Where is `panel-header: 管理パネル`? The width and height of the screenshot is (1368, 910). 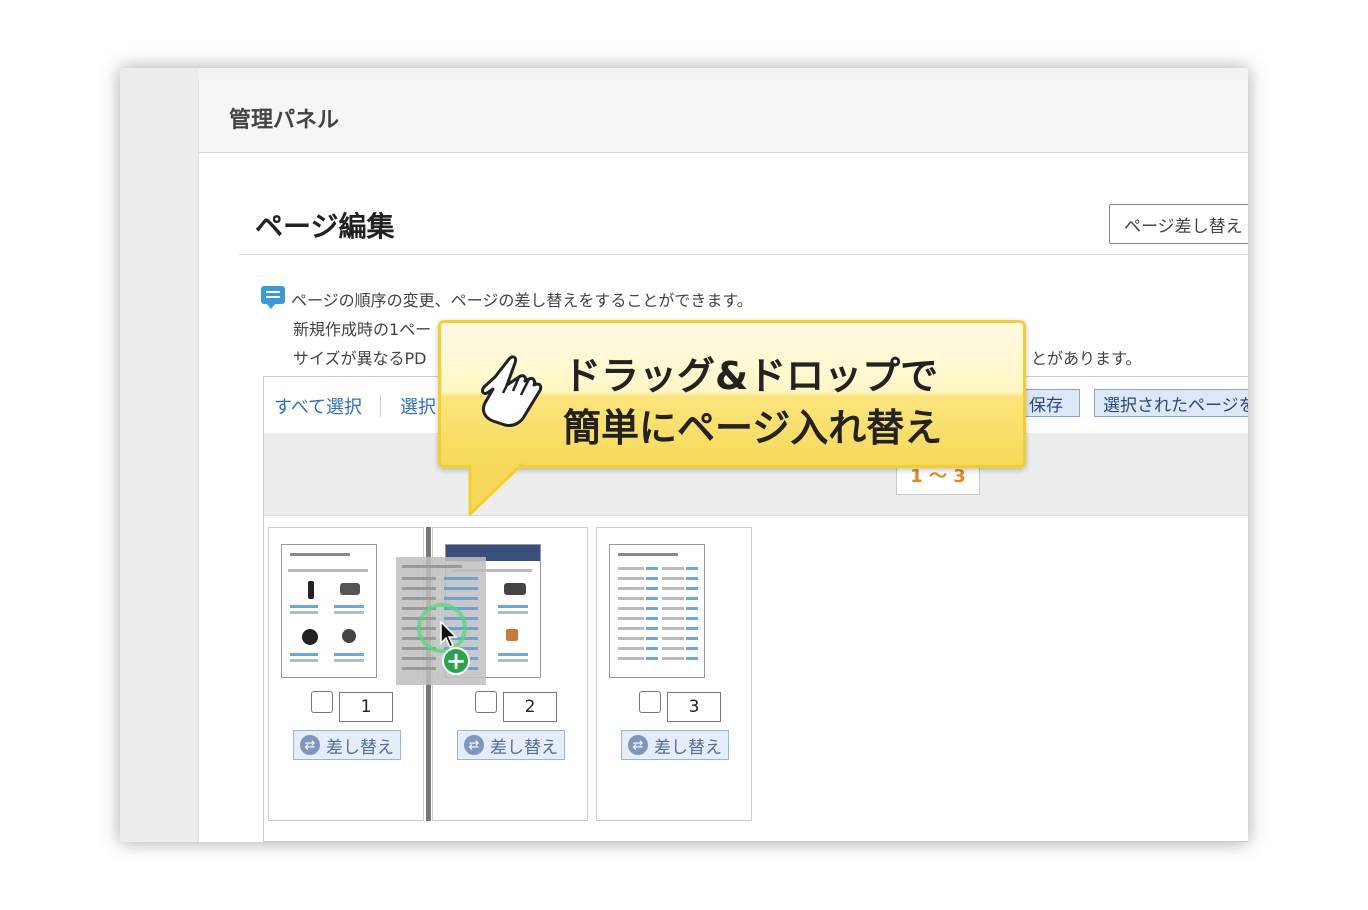
panel-header: 管理パネル is located at coordinates (723, 116).